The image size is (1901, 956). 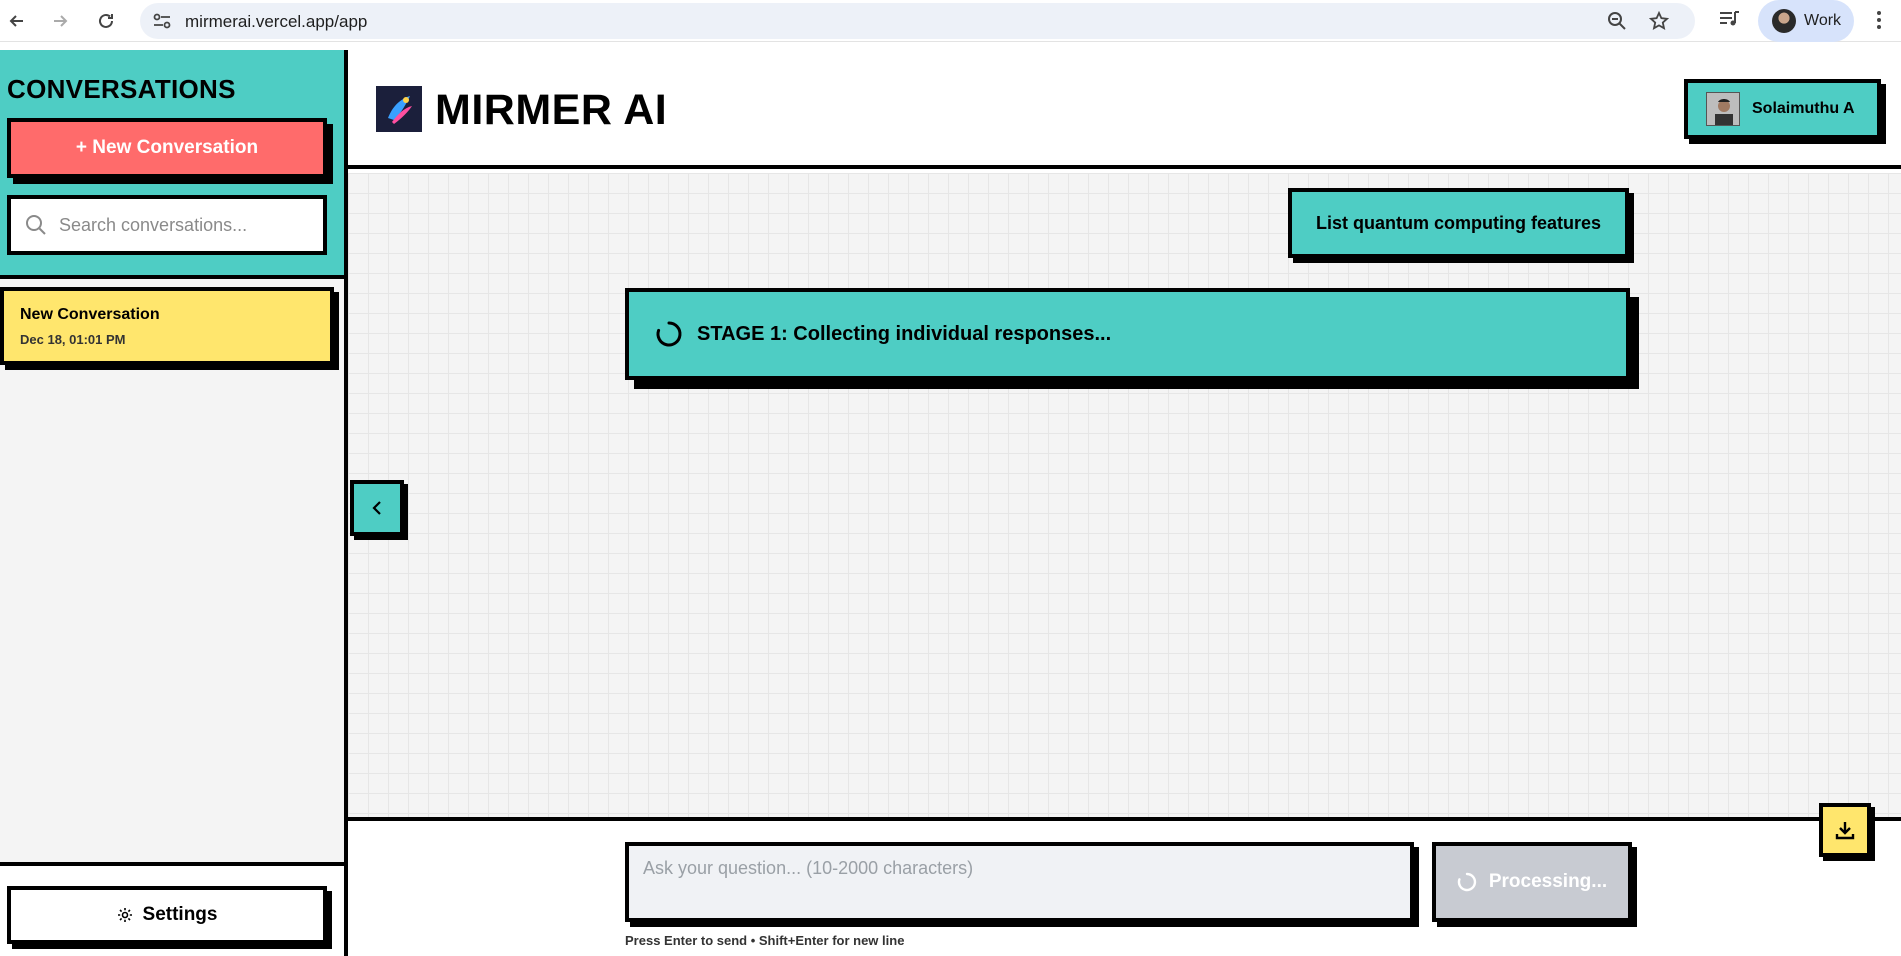 I want to click on profile-button: Work, so click(x=1806, y=21).